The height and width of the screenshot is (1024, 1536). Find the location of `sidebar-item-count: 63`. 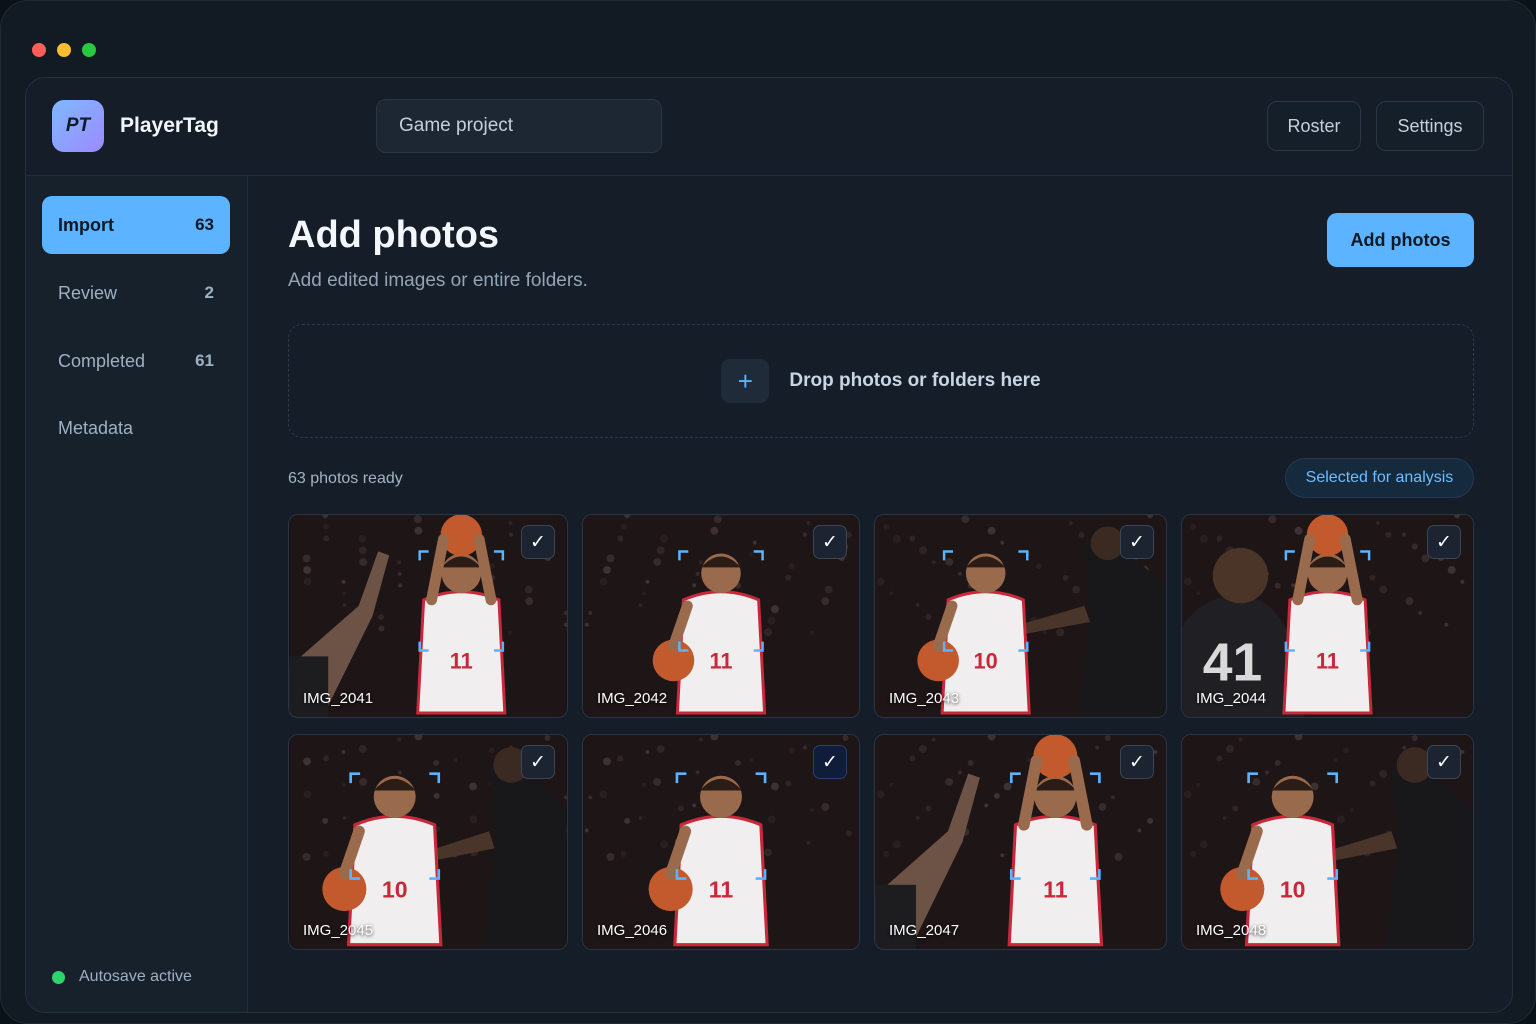

sidebar-item-count: 63 is located at coordinates (204, 224).